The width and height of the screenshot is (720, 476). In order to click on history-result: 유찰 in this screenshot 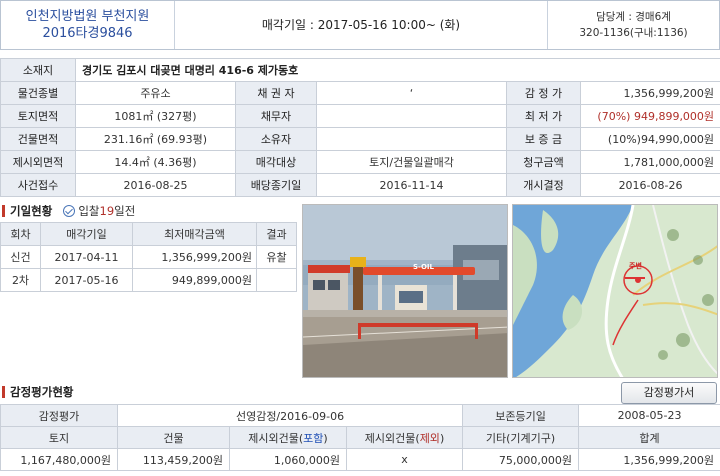, I will do `click(276, 257)`.